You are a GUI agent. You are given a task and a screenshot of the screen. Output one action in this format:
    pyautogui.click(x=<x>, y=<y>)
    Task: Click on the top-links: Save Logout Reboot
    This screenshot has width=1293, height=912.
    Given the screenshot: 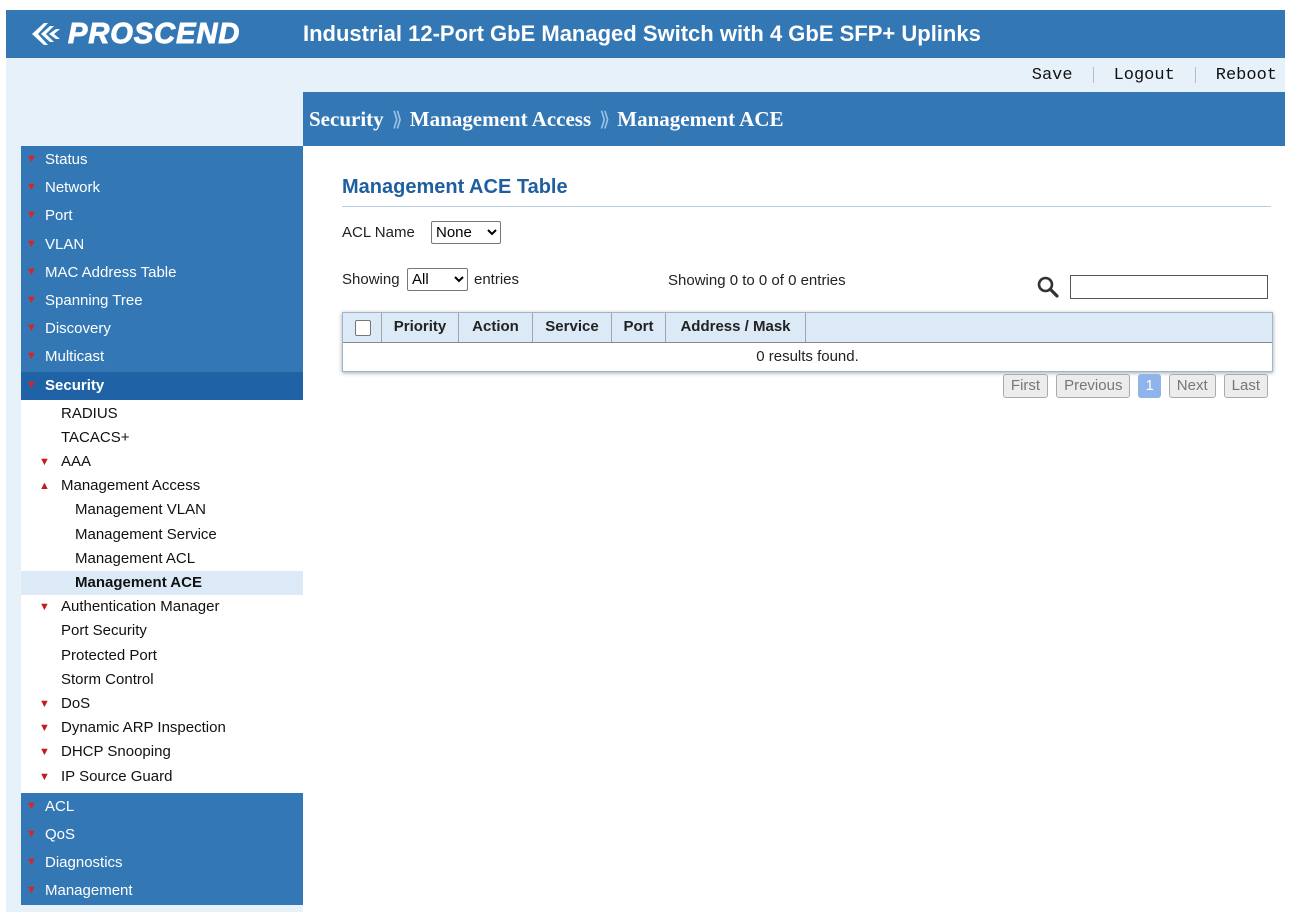 What is the action you would take?
    pyautogui.click(x=1154, y=75)
    